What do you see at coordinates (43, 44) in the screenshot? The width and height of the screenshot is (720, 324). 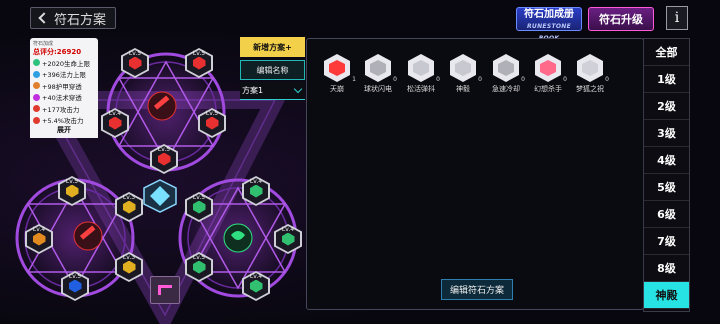 I see `score-title: 符石加成` at bounding box center [43, 44].